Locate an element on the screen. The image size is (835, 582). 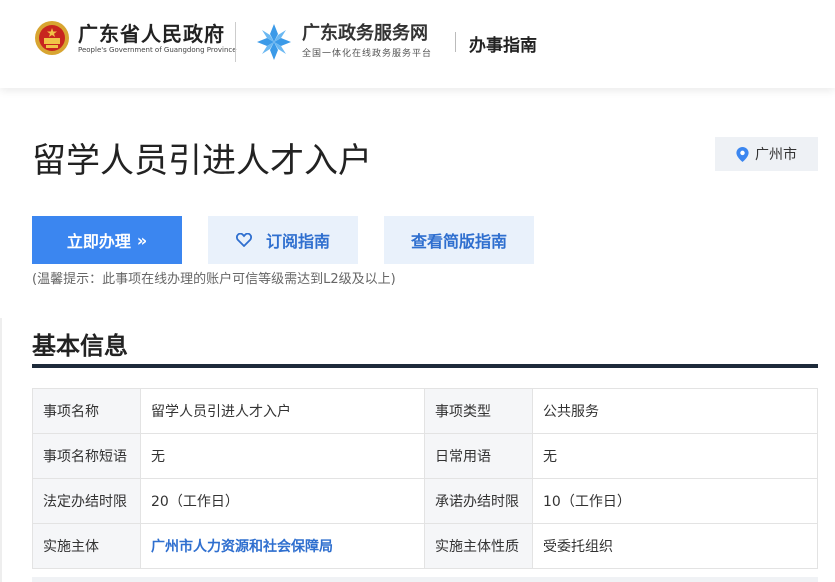
table-row: 事项名称 留学人员引进人才入户 事项类型 公共服务 is located at coordinates (425, 411).